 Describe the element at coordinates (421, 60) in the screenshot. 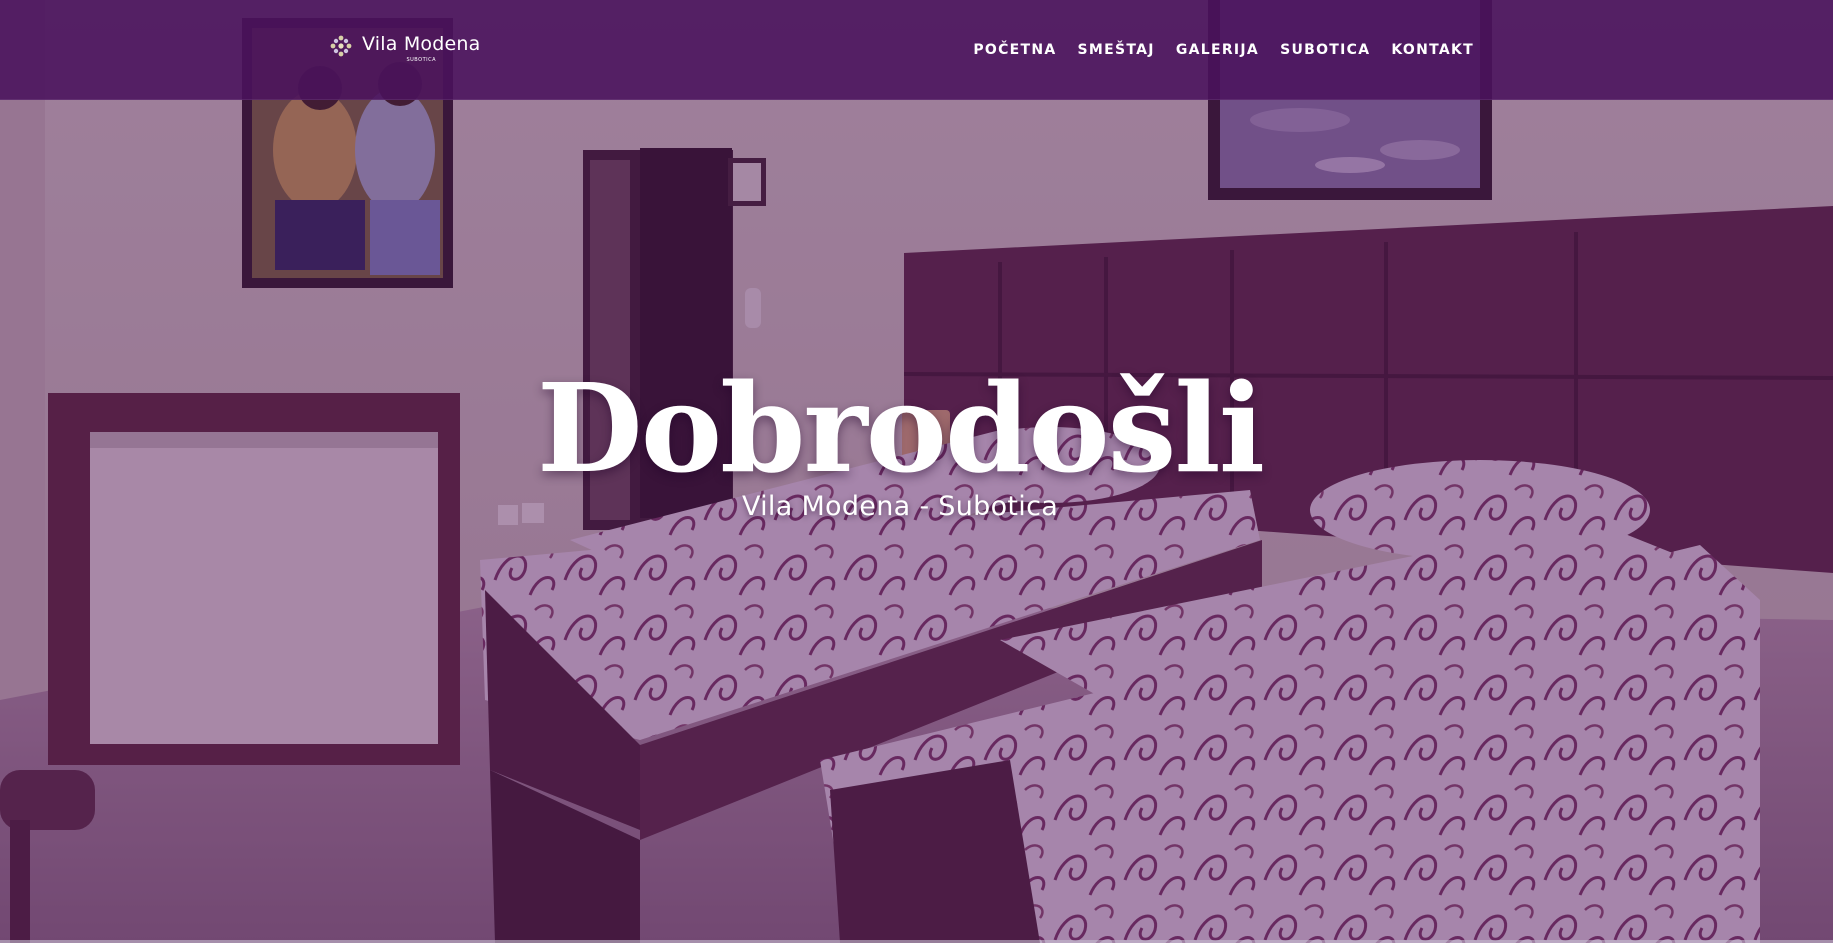

I see `logo-subtitle: SUBOTICA` at that location.